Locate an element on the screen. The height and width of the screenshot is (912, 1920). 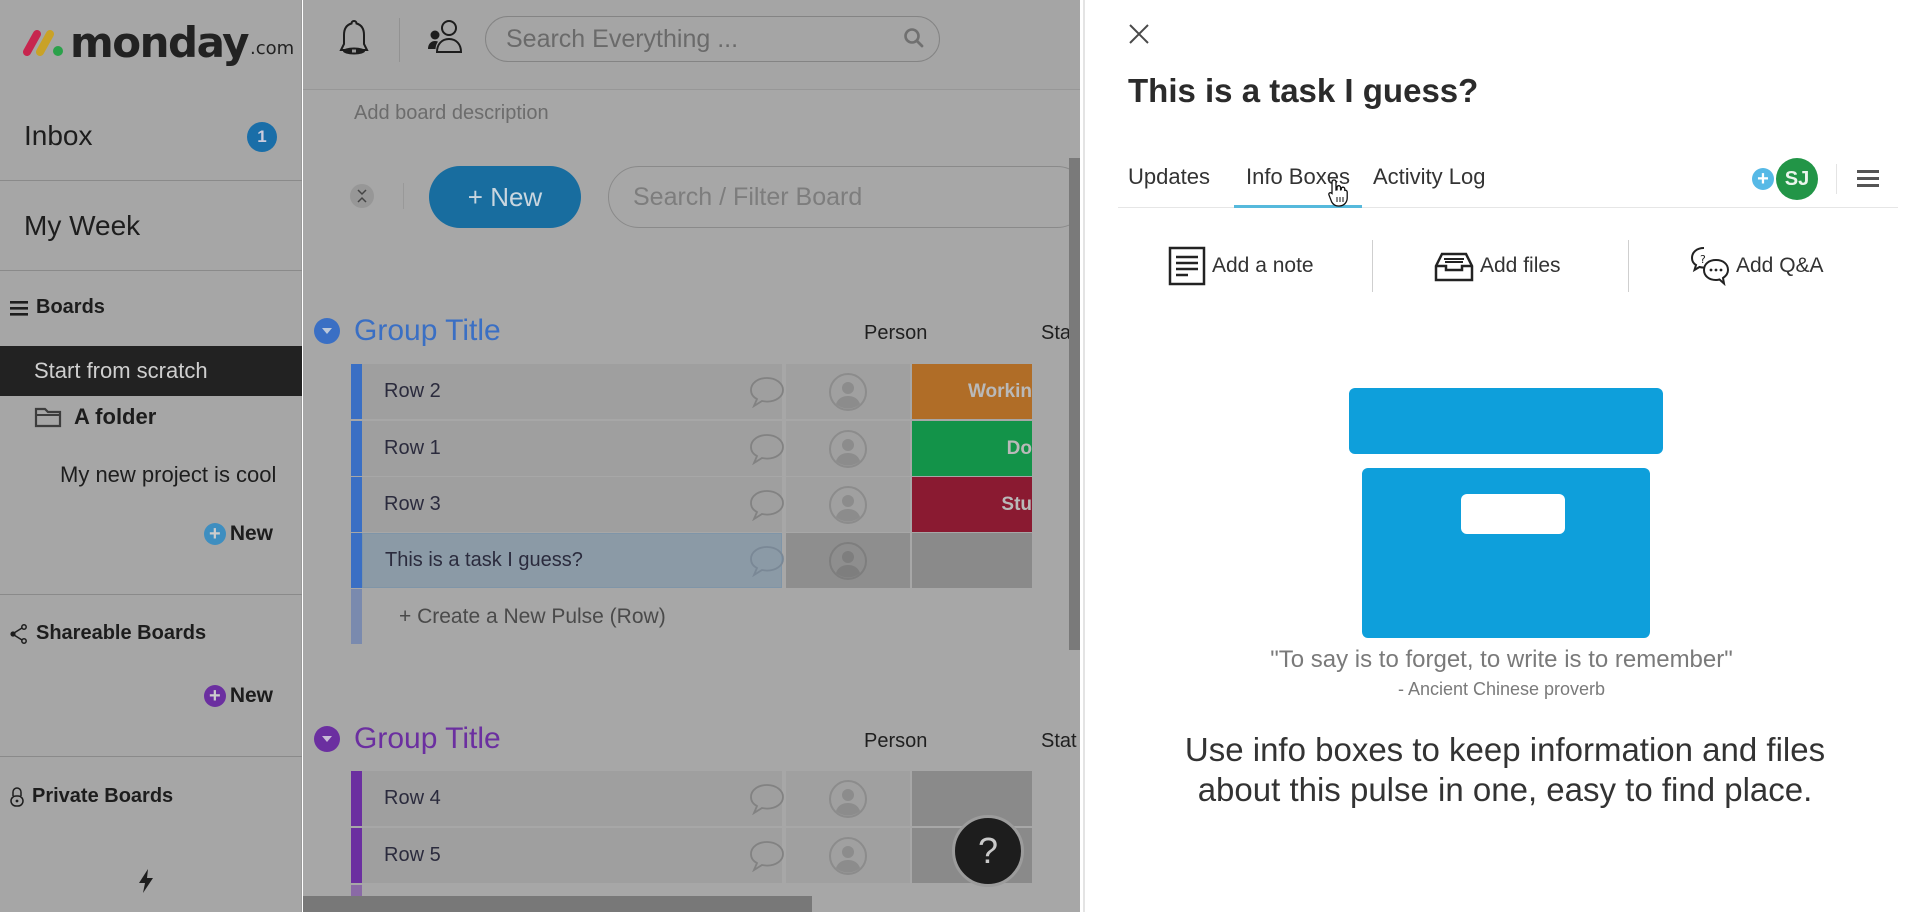
private-boards-header: Private Boards is located at coordinates (91, 796).